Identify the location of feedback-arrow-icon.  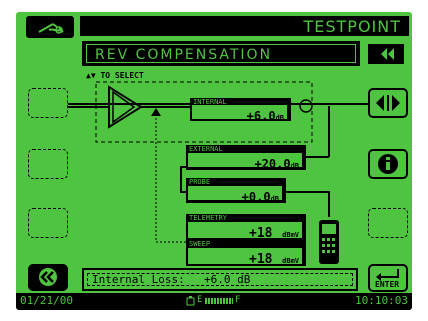
(156, 112).